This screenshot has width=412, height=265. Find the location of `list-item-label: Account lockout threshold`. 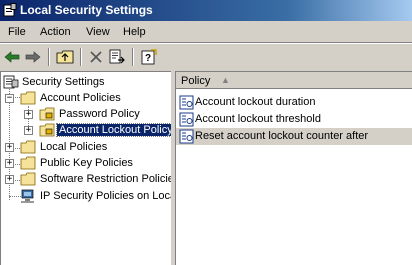

list-item-label: Account lockout threshold is located at coordinates (258, 119).